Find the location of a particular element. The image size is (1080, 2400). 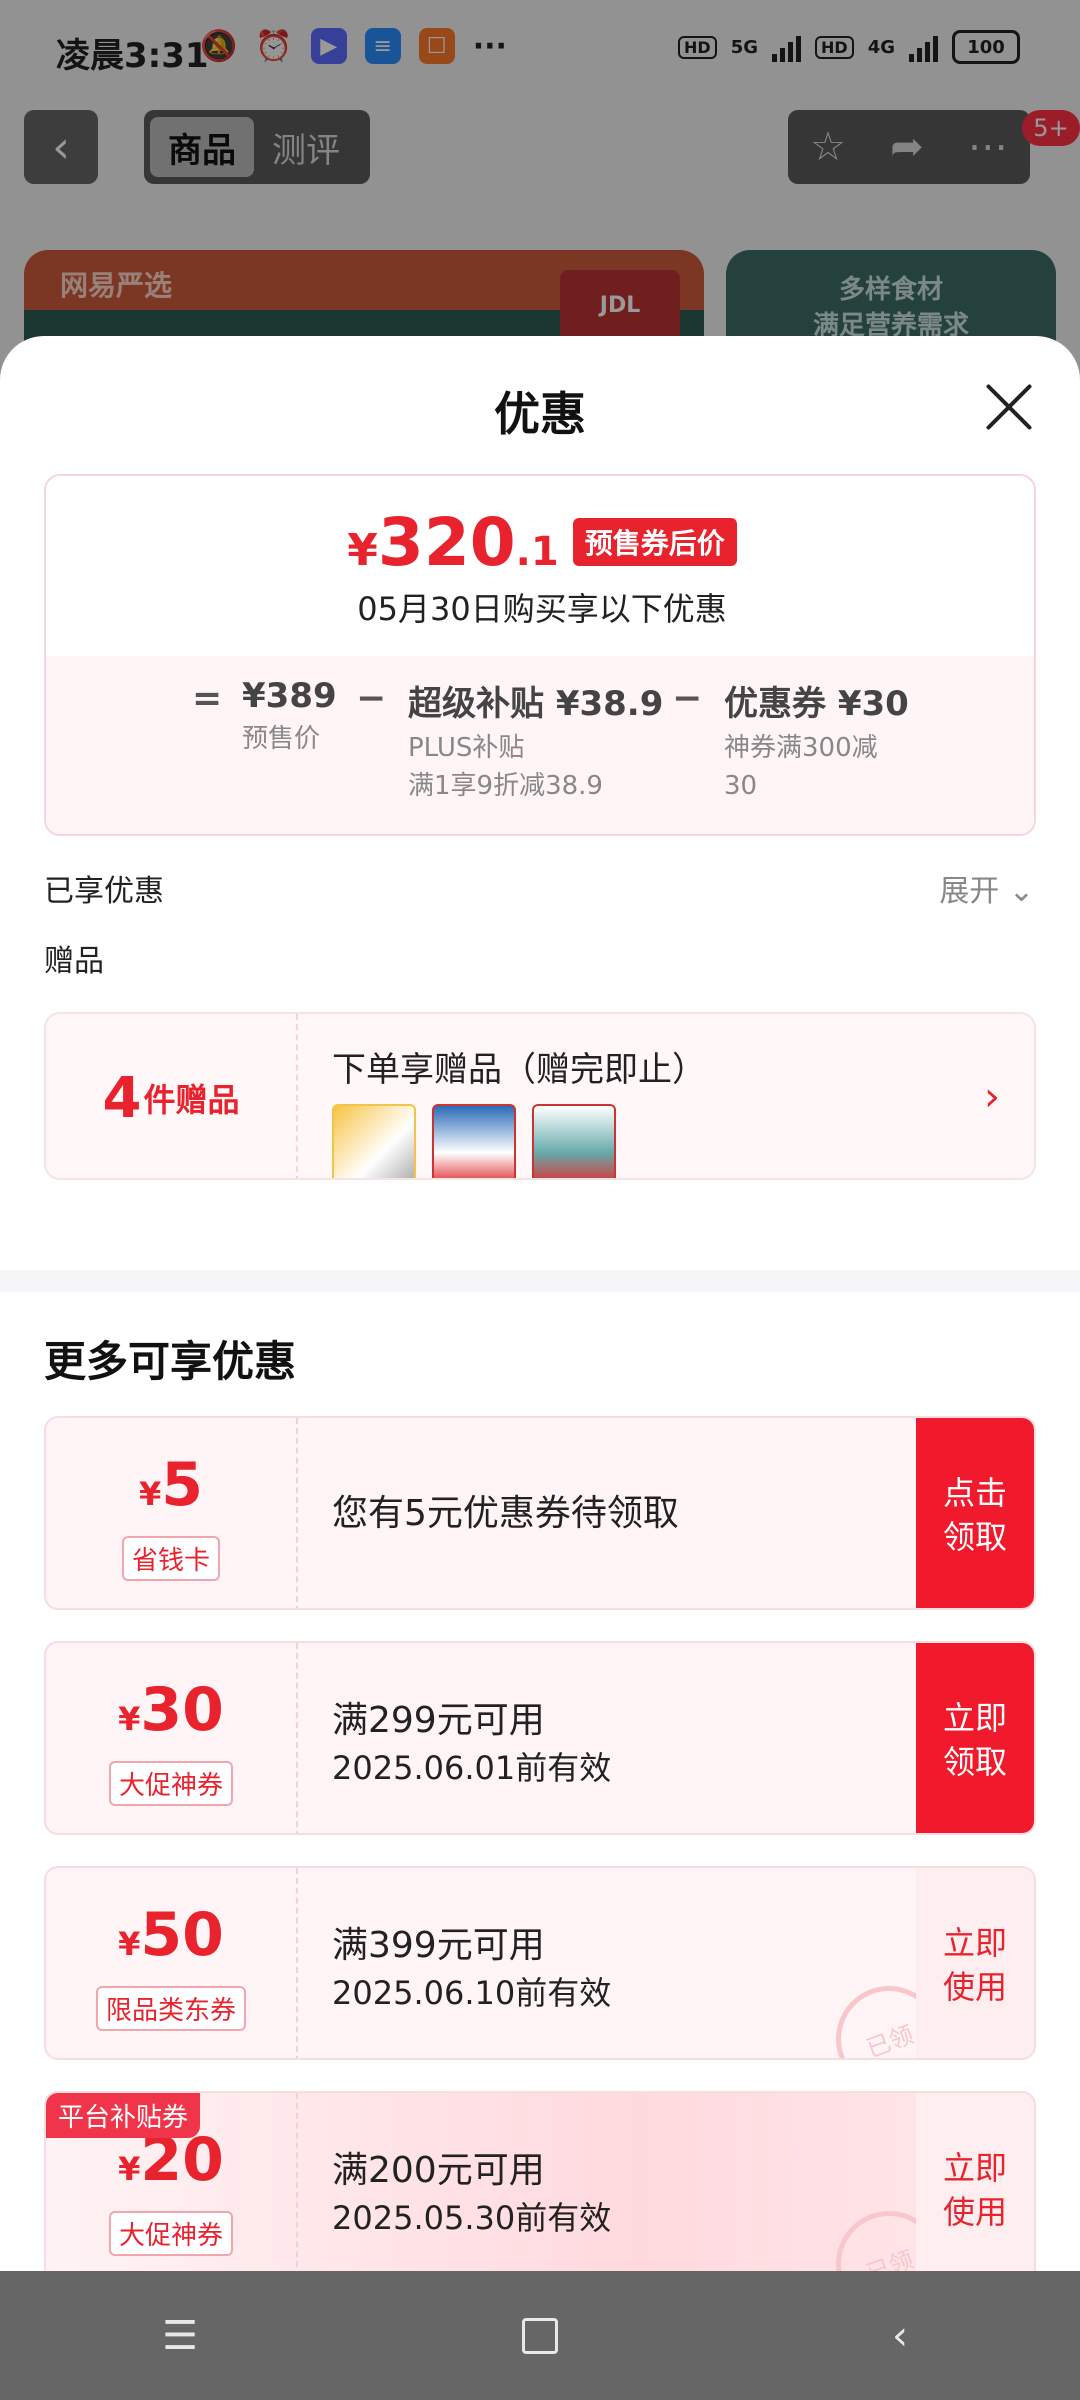

coupon-type-tag: 限品类东券 is located at coordinates (171, 2008).